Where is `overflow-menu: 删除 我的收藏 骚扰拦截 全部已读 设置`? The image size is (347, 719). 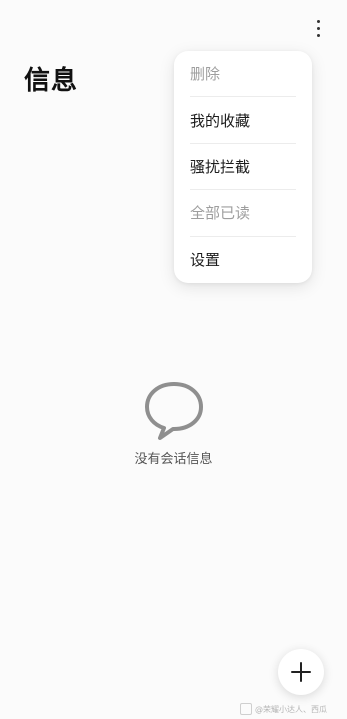 overflow-menu: 删除 我的收藏 骚扰拦截 全部已读 设置 is located at coordinates (243, 167).